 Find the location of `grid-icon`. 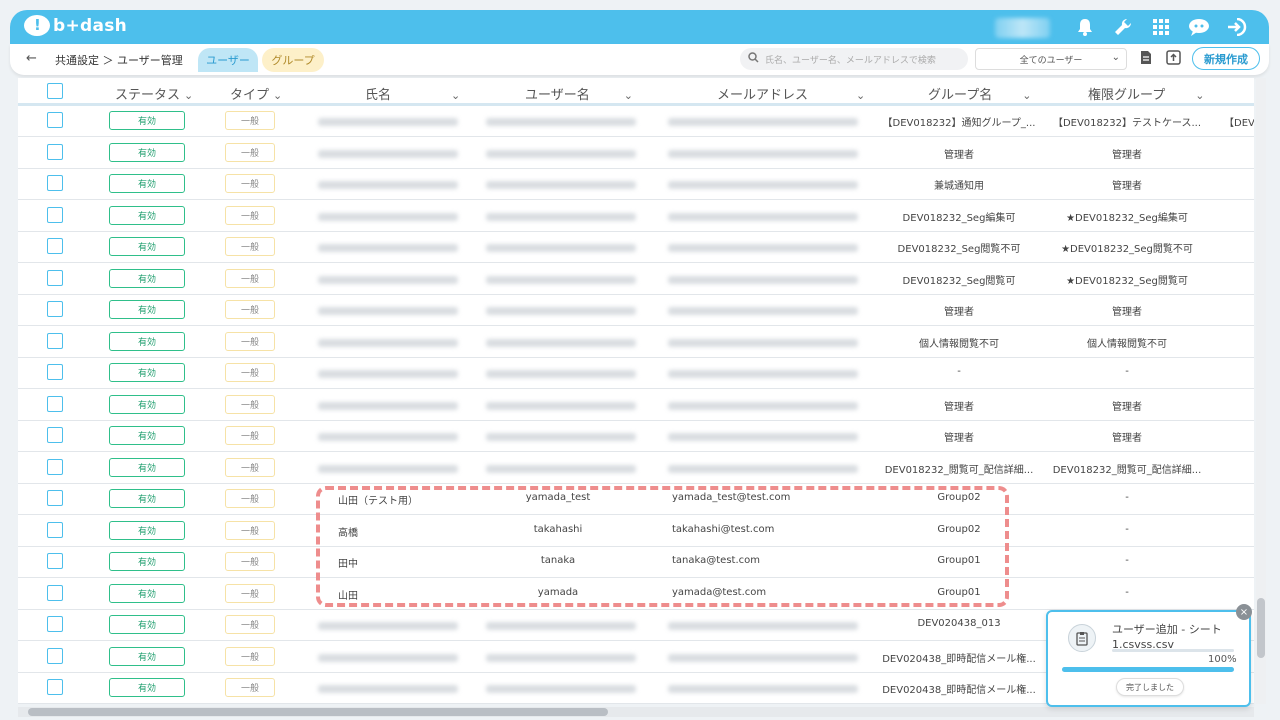

grid-icon is located at coordinates (1161, 27).